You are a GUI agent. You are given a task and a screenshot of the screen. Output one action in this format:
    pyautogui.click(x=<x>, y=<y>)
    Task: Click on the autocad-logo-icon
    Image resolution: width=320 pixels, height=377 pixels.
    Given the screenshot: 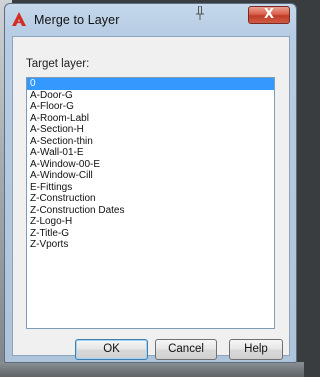 What is the action you would take?
    pyautogui.click(x=19, y=19)
    